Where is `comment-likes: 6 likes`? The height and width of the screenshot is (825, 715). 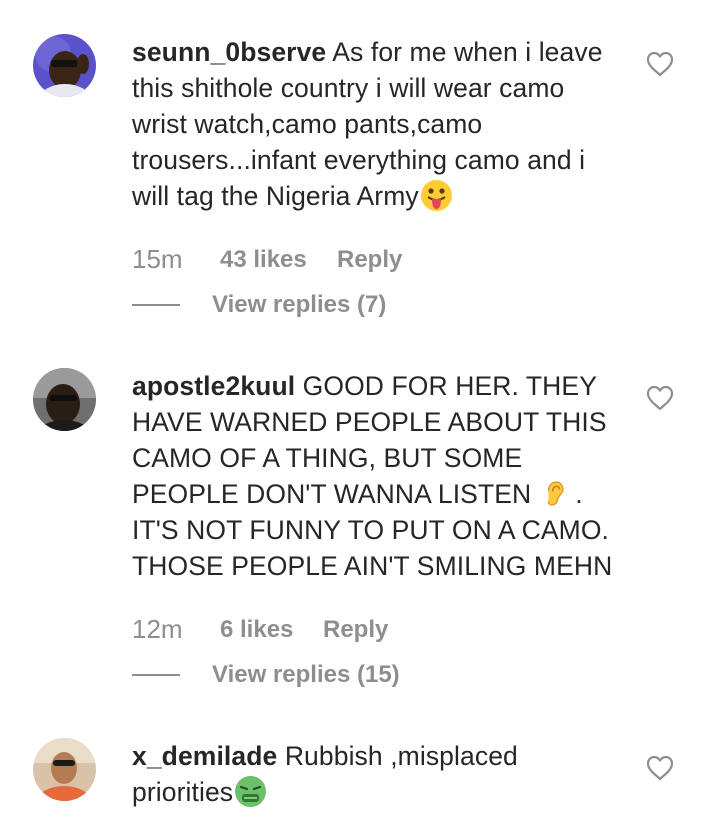
comment-likes: 6 likes is located at coordinates (256, 630).